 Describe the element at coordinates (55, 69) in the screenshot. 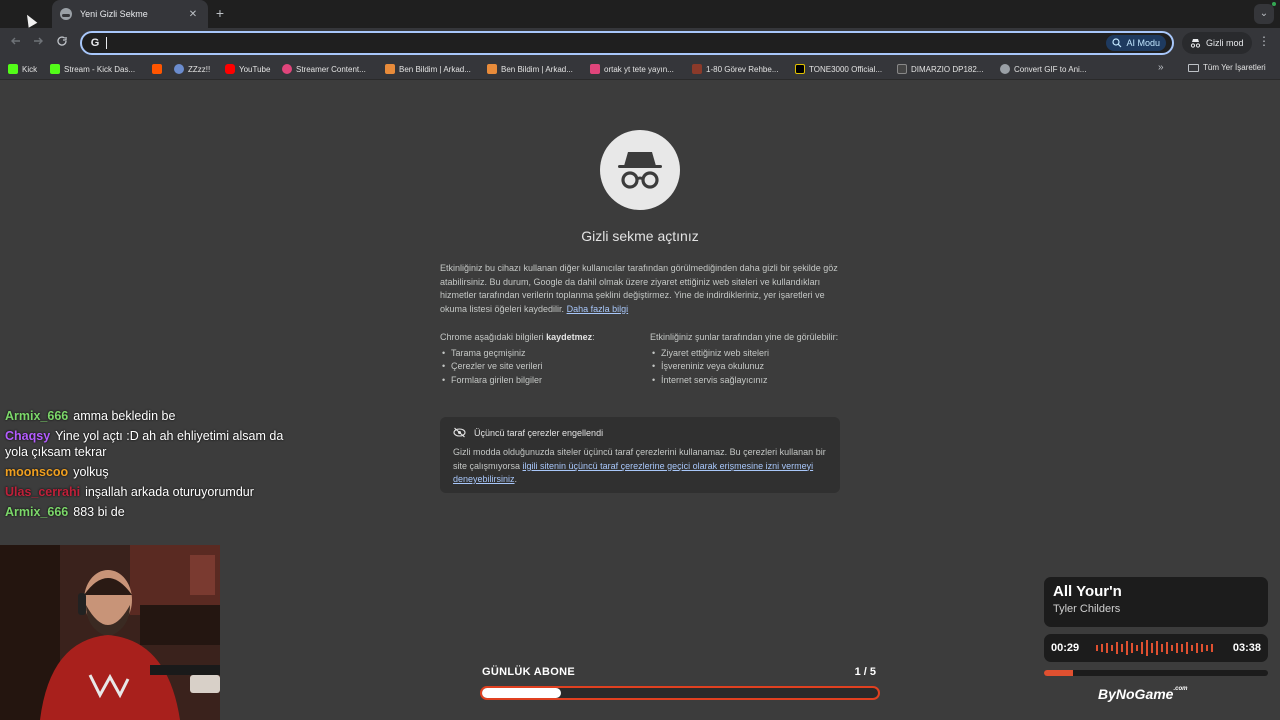

I see `kick-icon` at that location.